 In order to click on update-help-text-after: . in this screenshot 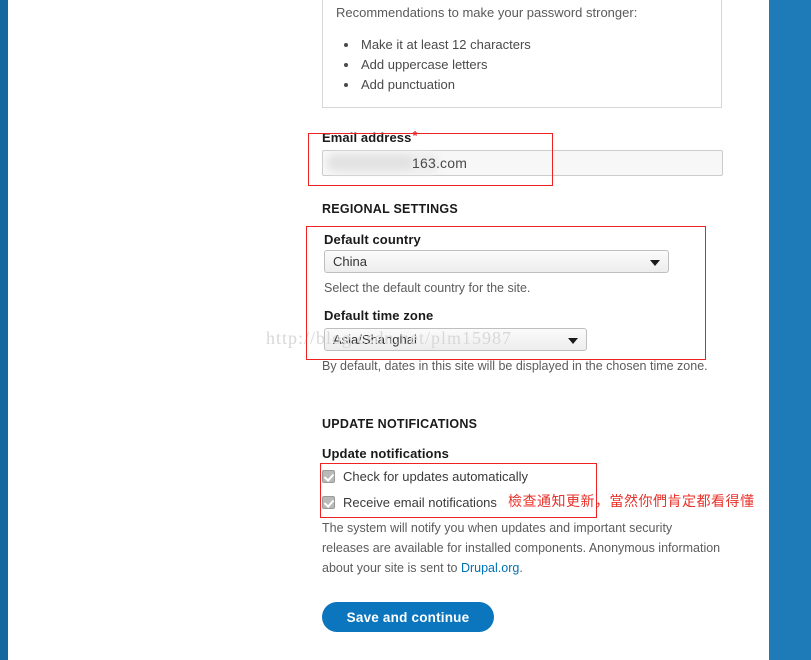, I will do `click(521, 568)`.